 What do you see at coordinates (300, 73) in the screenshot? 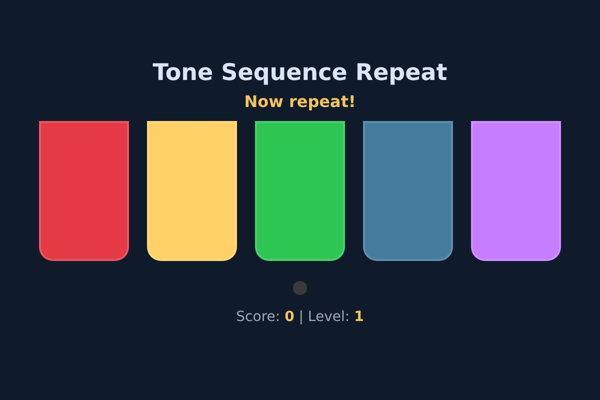
I see `game-title: Tone Sequence Repeat` at bounding box center [300, 73].